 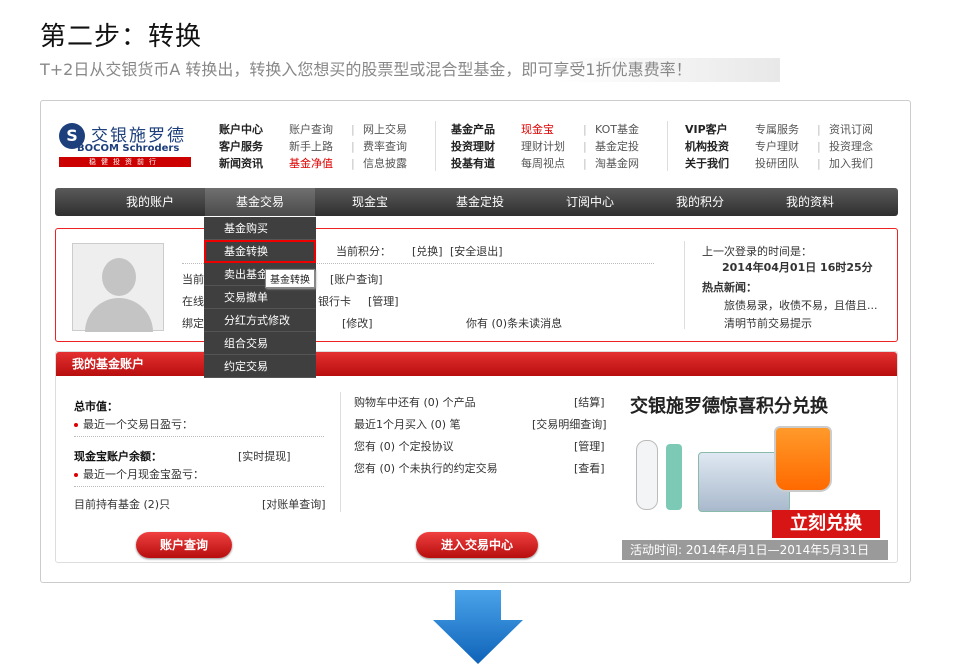 I want to click on menu-dividend-change: 分红方式修改, so click(x=260, y=320).